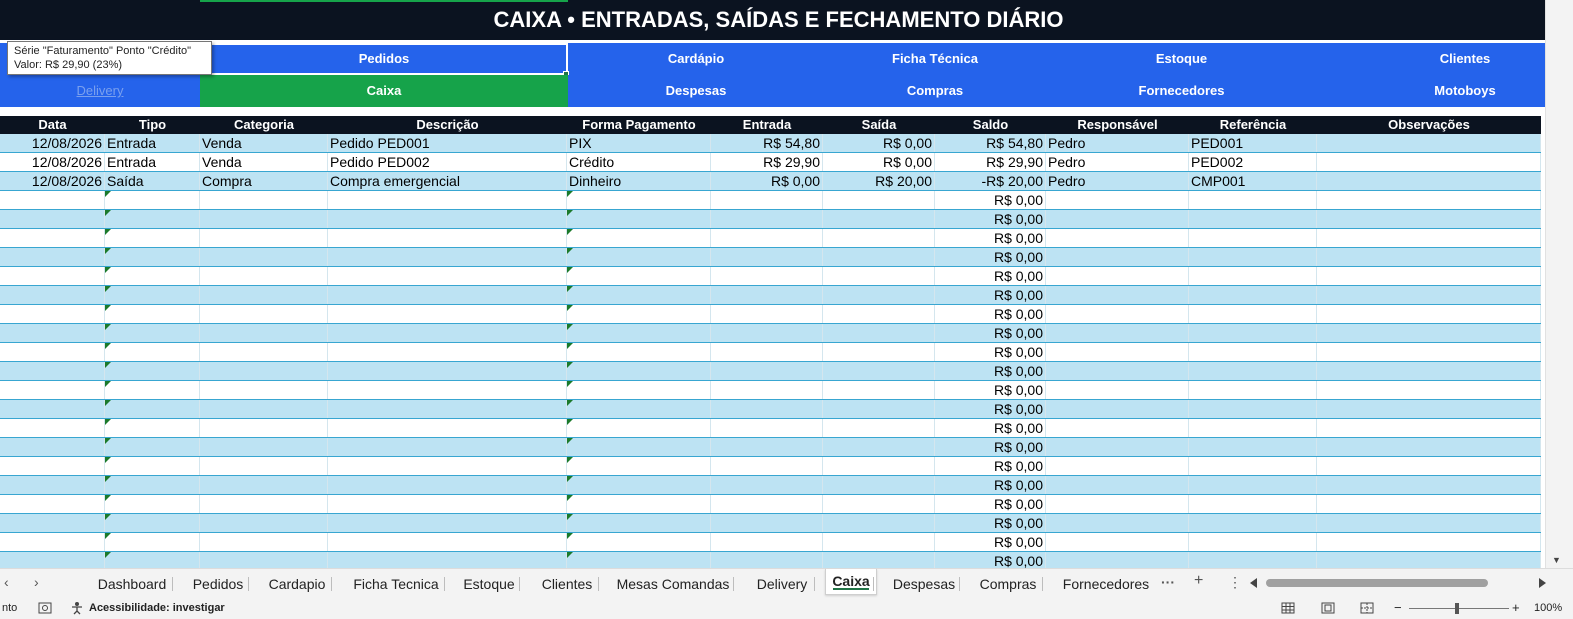 This screenshot has height=619, width=1573. I want to click on nav-item-pedidos: Pedidos, so click(384, 59).